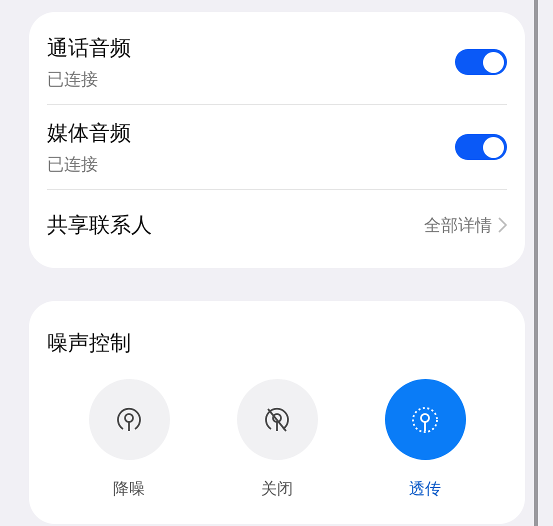  I want to click on setting-title: 媒体音频, so click(89, 133).